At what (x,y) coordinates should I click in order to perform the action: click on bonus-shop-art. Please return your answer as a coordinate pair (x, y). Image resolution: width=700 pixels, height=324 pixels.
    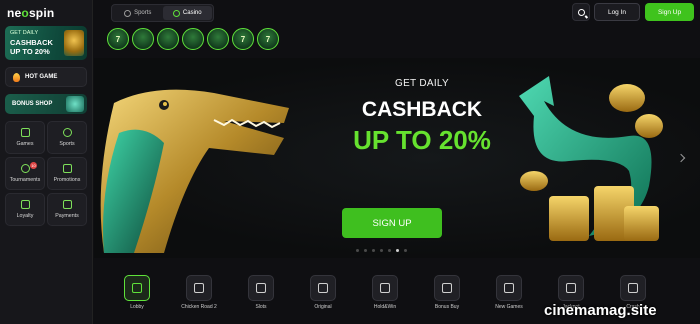
    Looking at the image, I should click on (75, 104).